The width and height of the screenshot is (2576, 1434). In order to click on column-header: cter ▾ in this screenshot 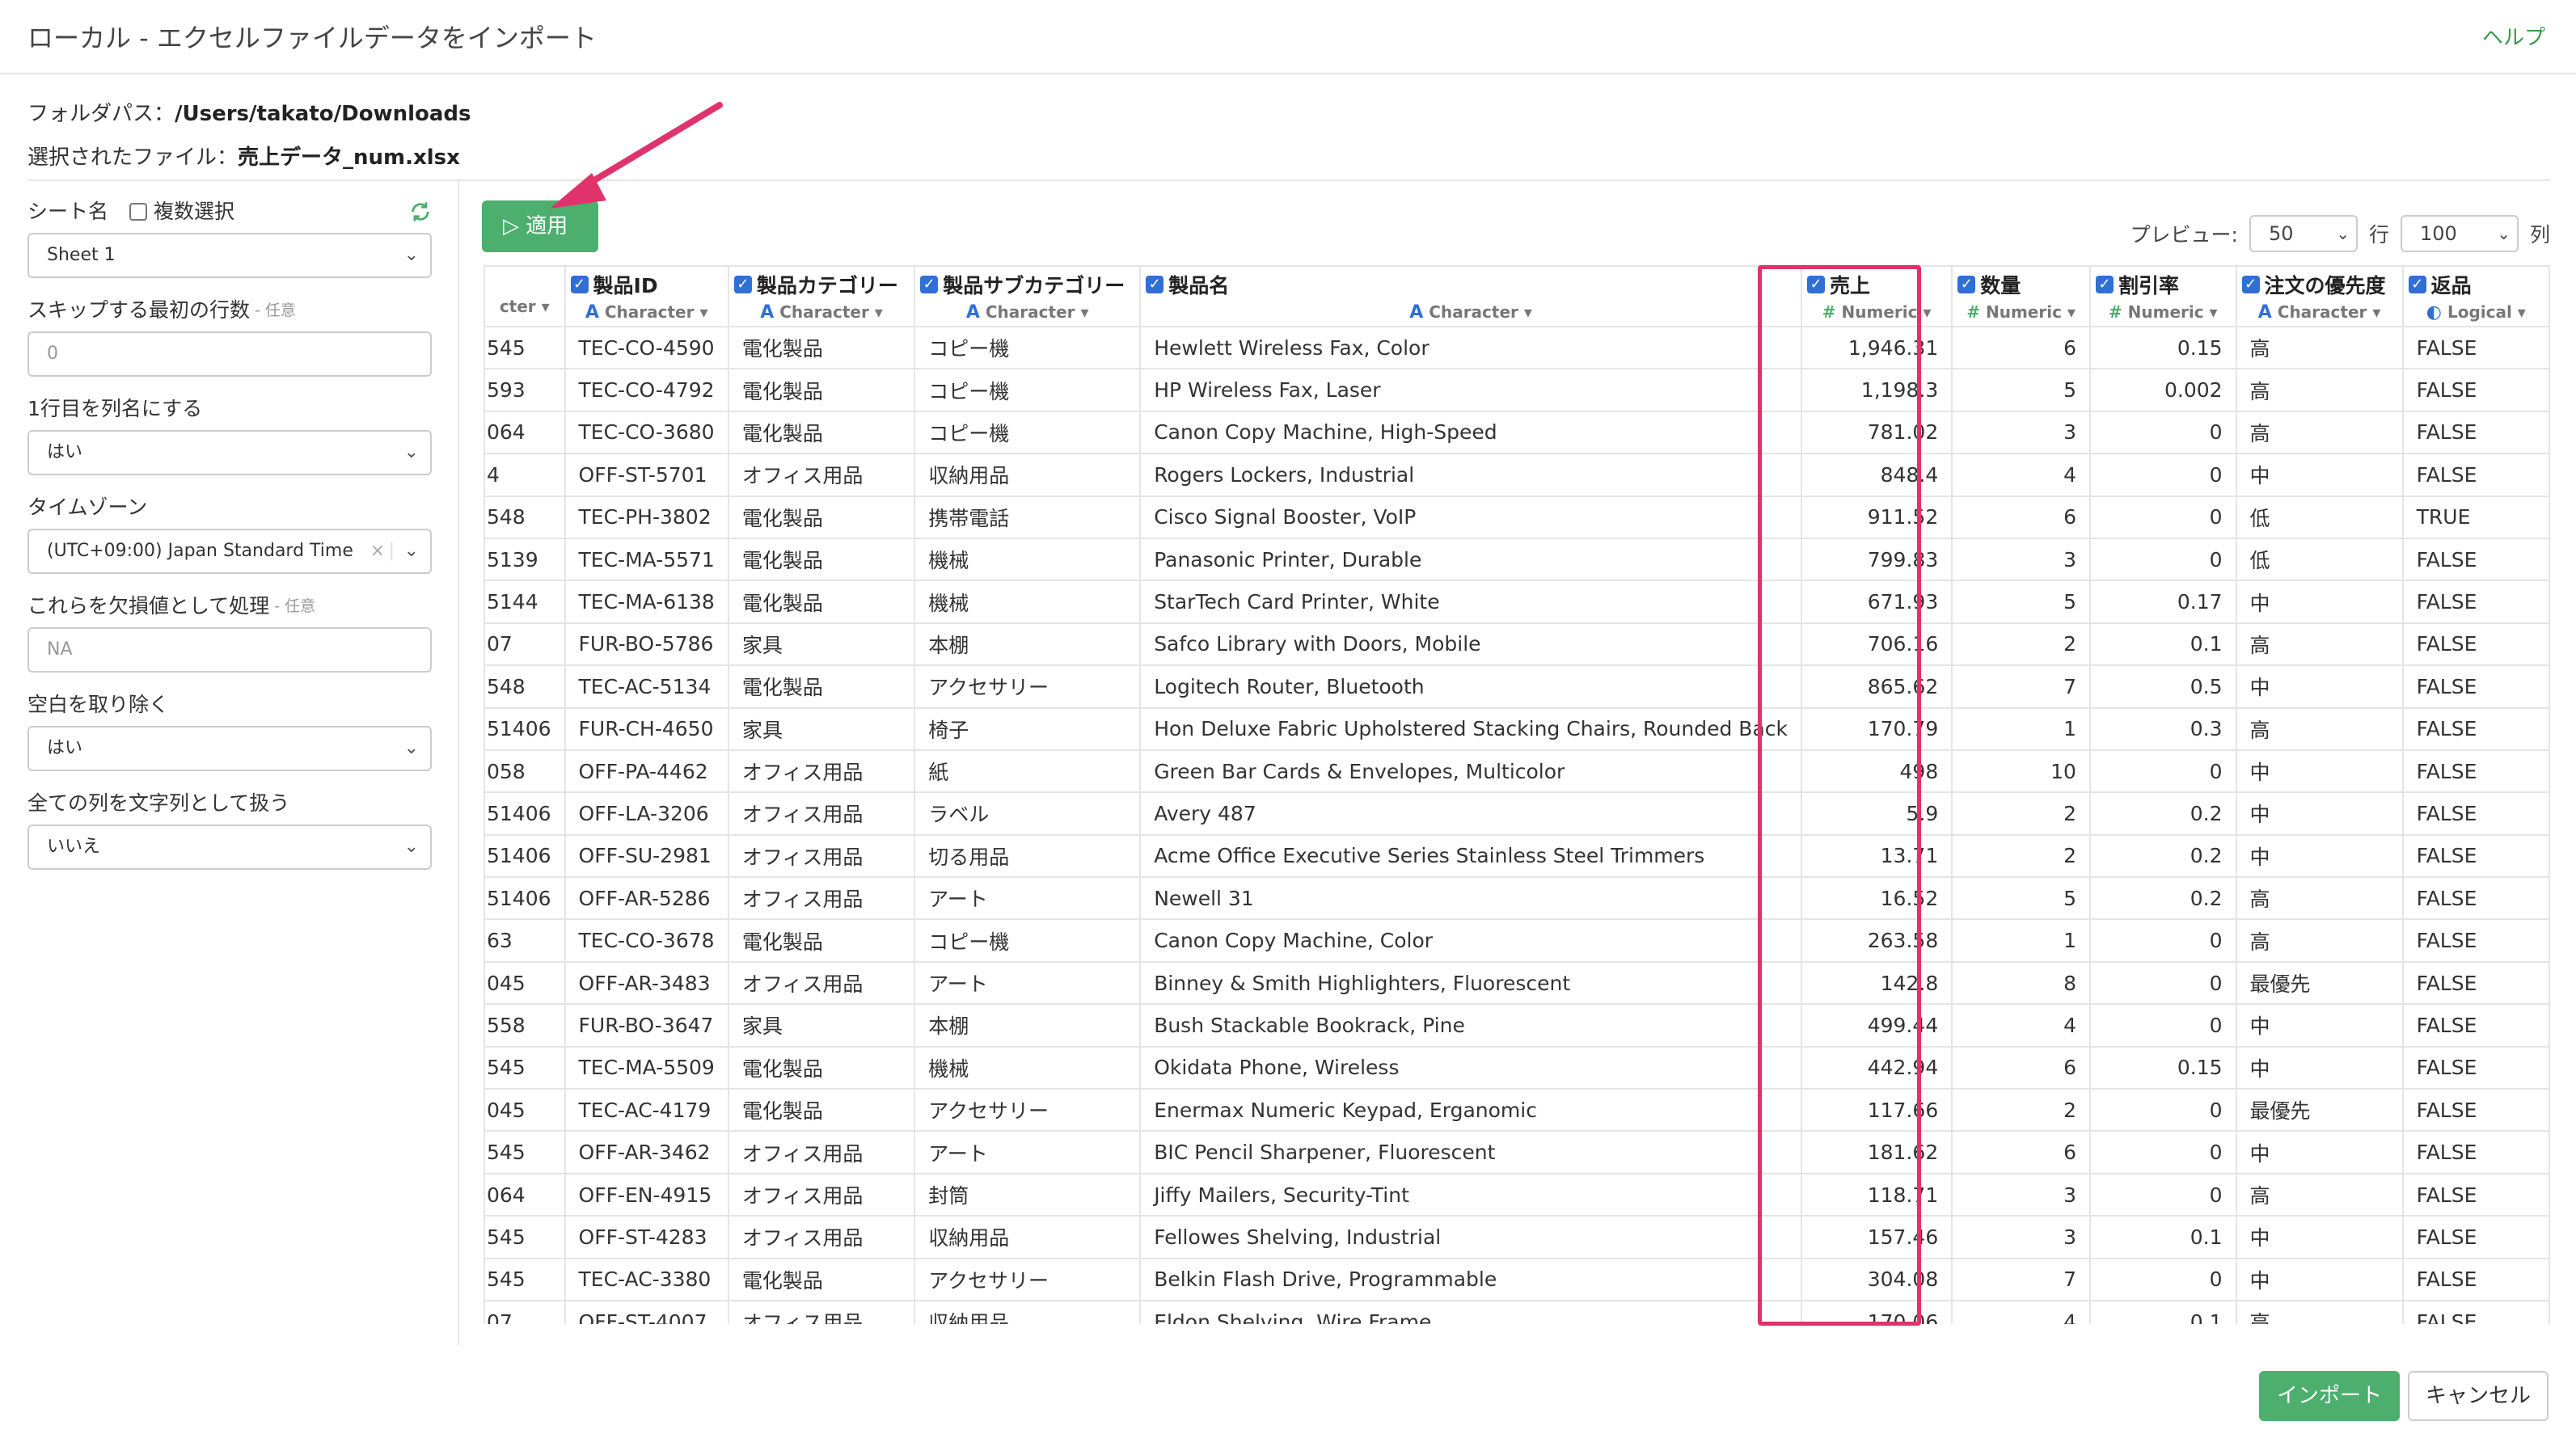, I will do `click(525, 296)`.